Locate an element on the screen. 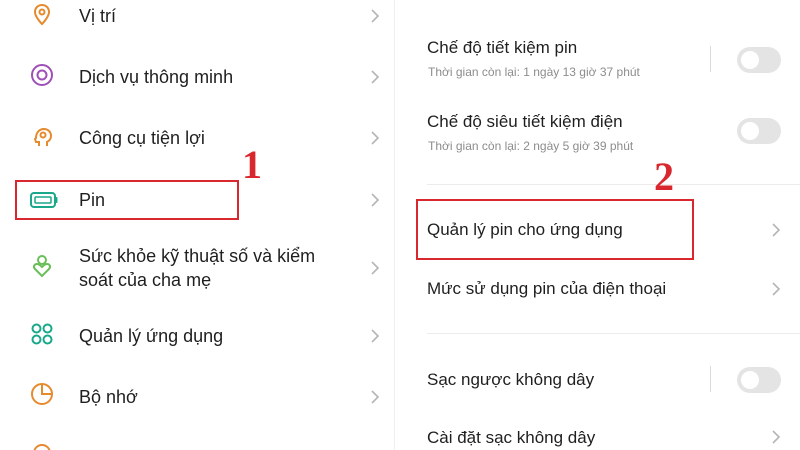  panel-divider is located at coordinates (394, 225).